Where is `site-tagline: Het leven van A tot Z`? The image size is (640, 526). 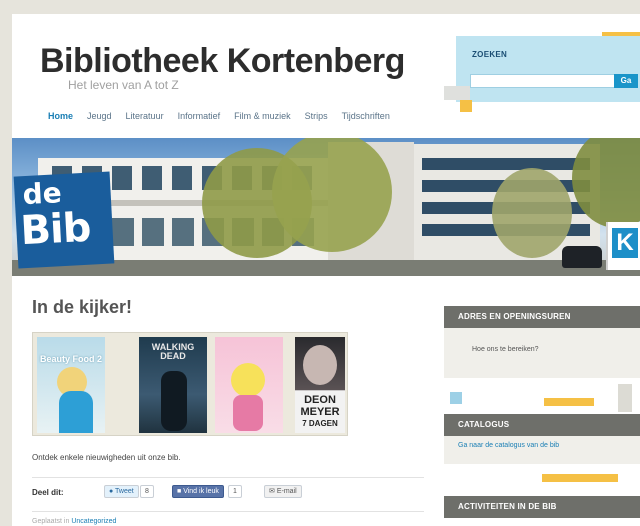 site-tagline: Het leven van A tot Z is located at coordinates (123, 85).